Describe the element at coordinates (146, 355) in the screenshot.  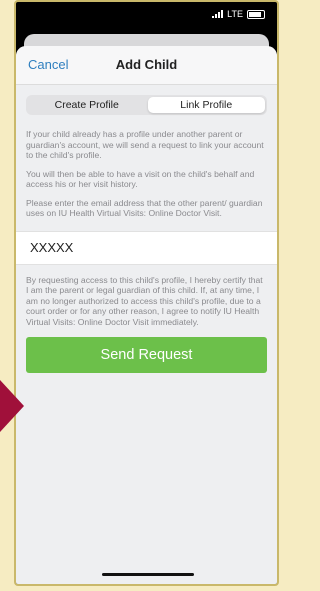
I see `send-request-button: Send Request` at that location.